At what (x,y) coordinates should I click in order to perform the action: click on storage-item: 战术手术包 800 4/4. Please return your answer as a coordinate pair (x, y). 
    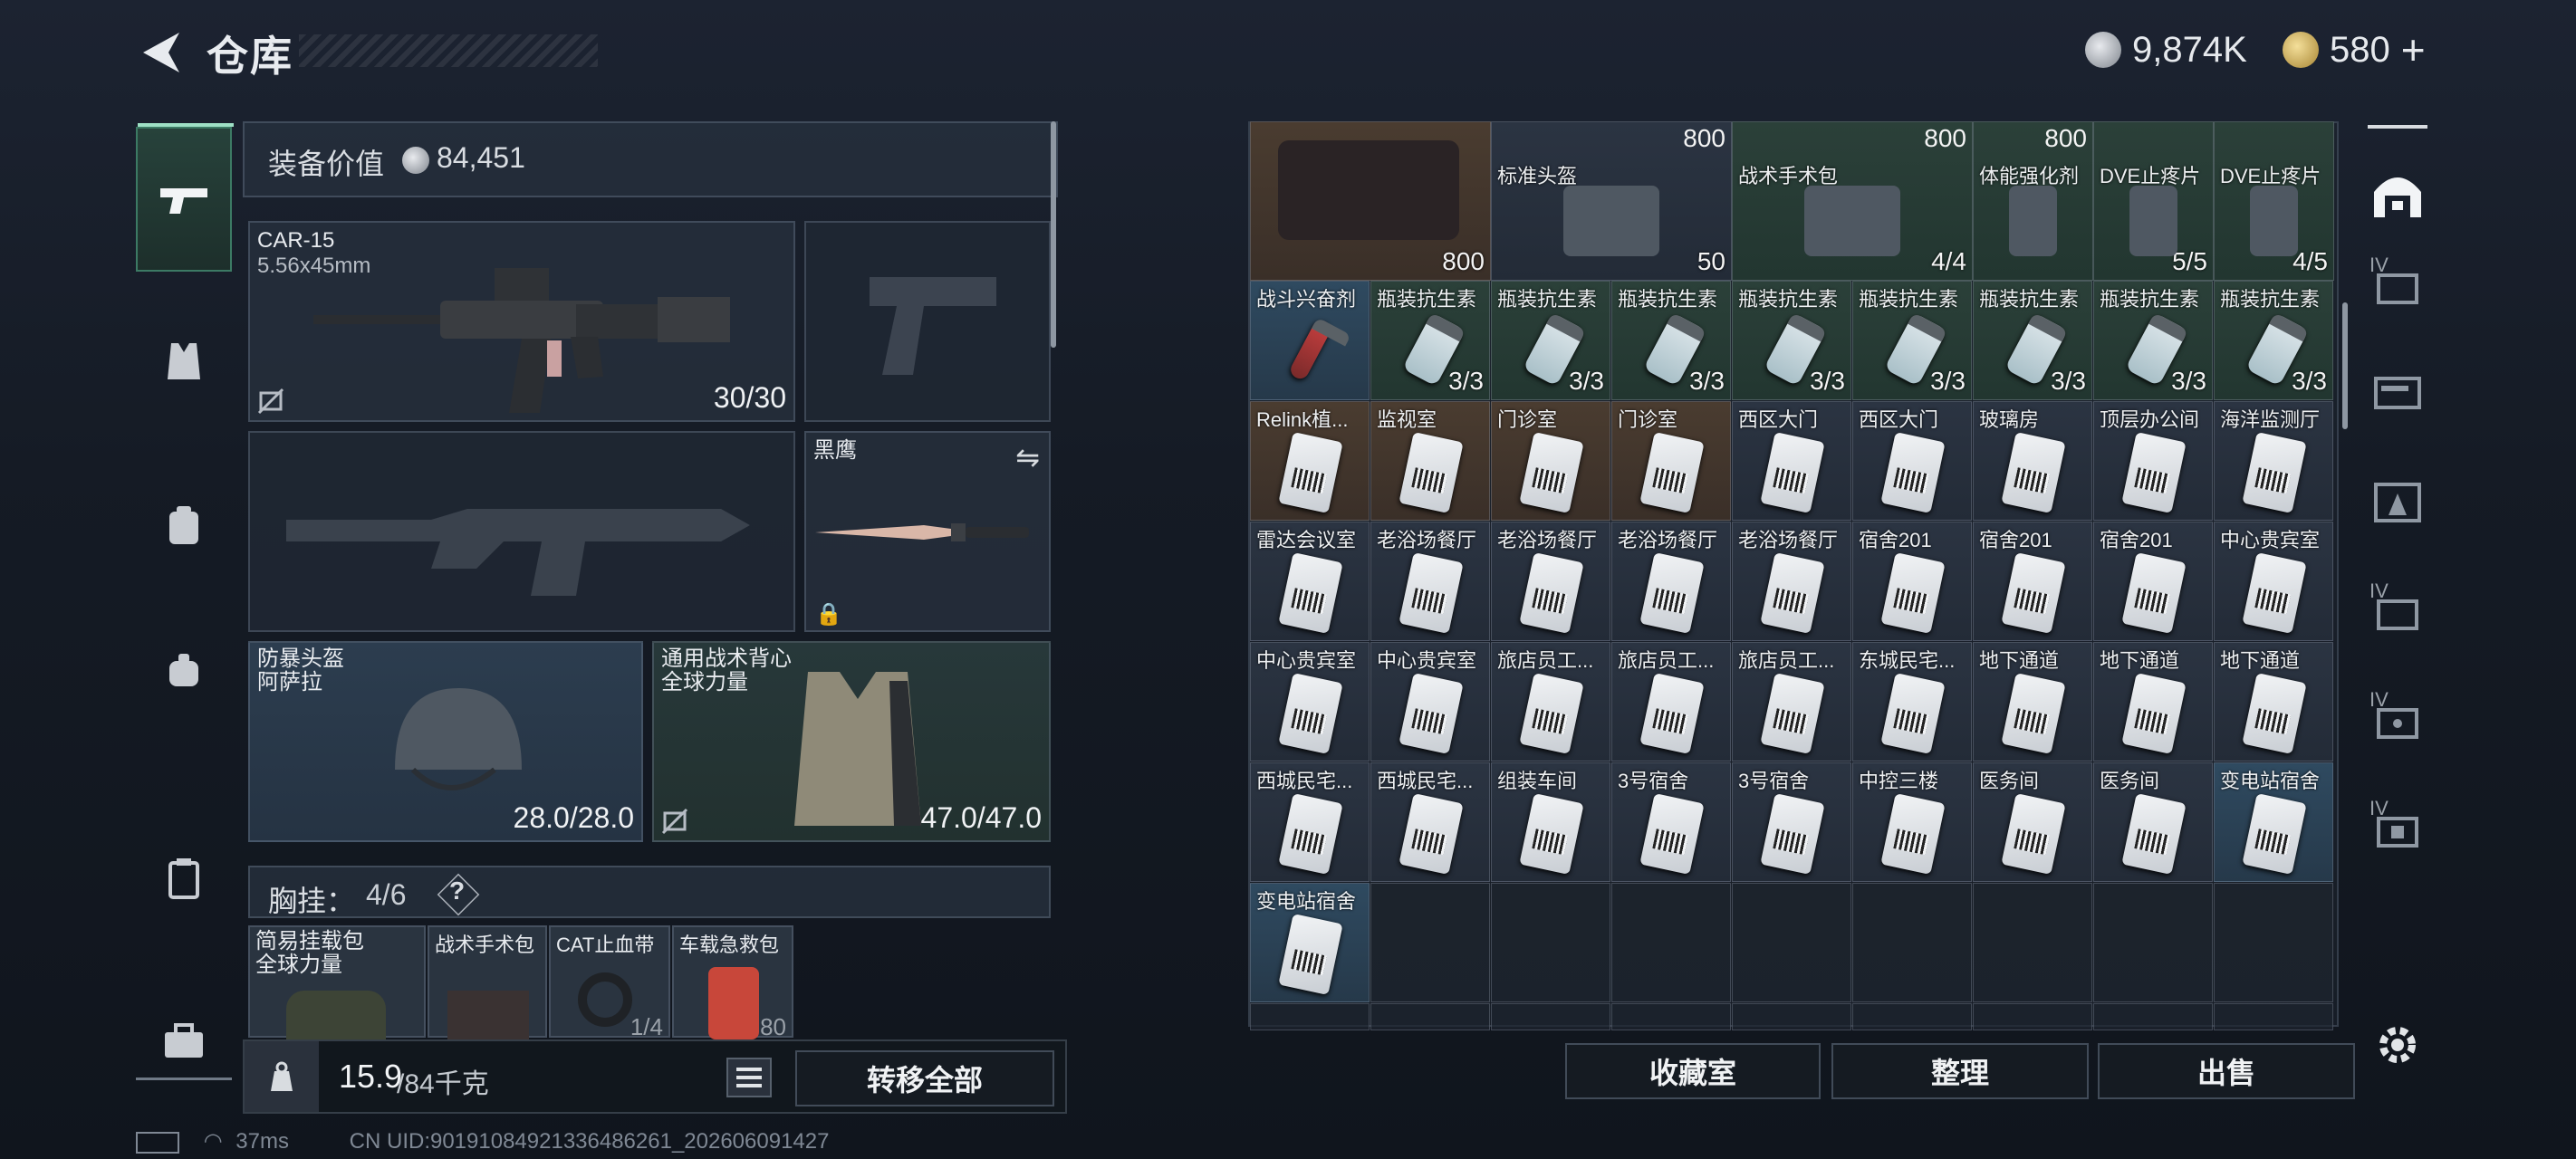
    Looking at the image, I should click on (1852, 201).